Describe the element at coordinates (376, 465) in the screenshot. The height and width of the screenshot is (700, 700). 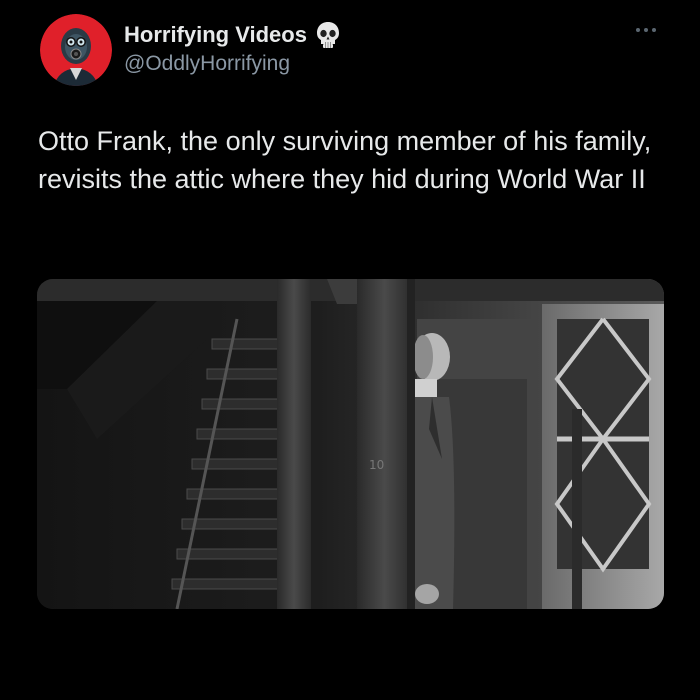
I see `svg-text: 10` at that location.